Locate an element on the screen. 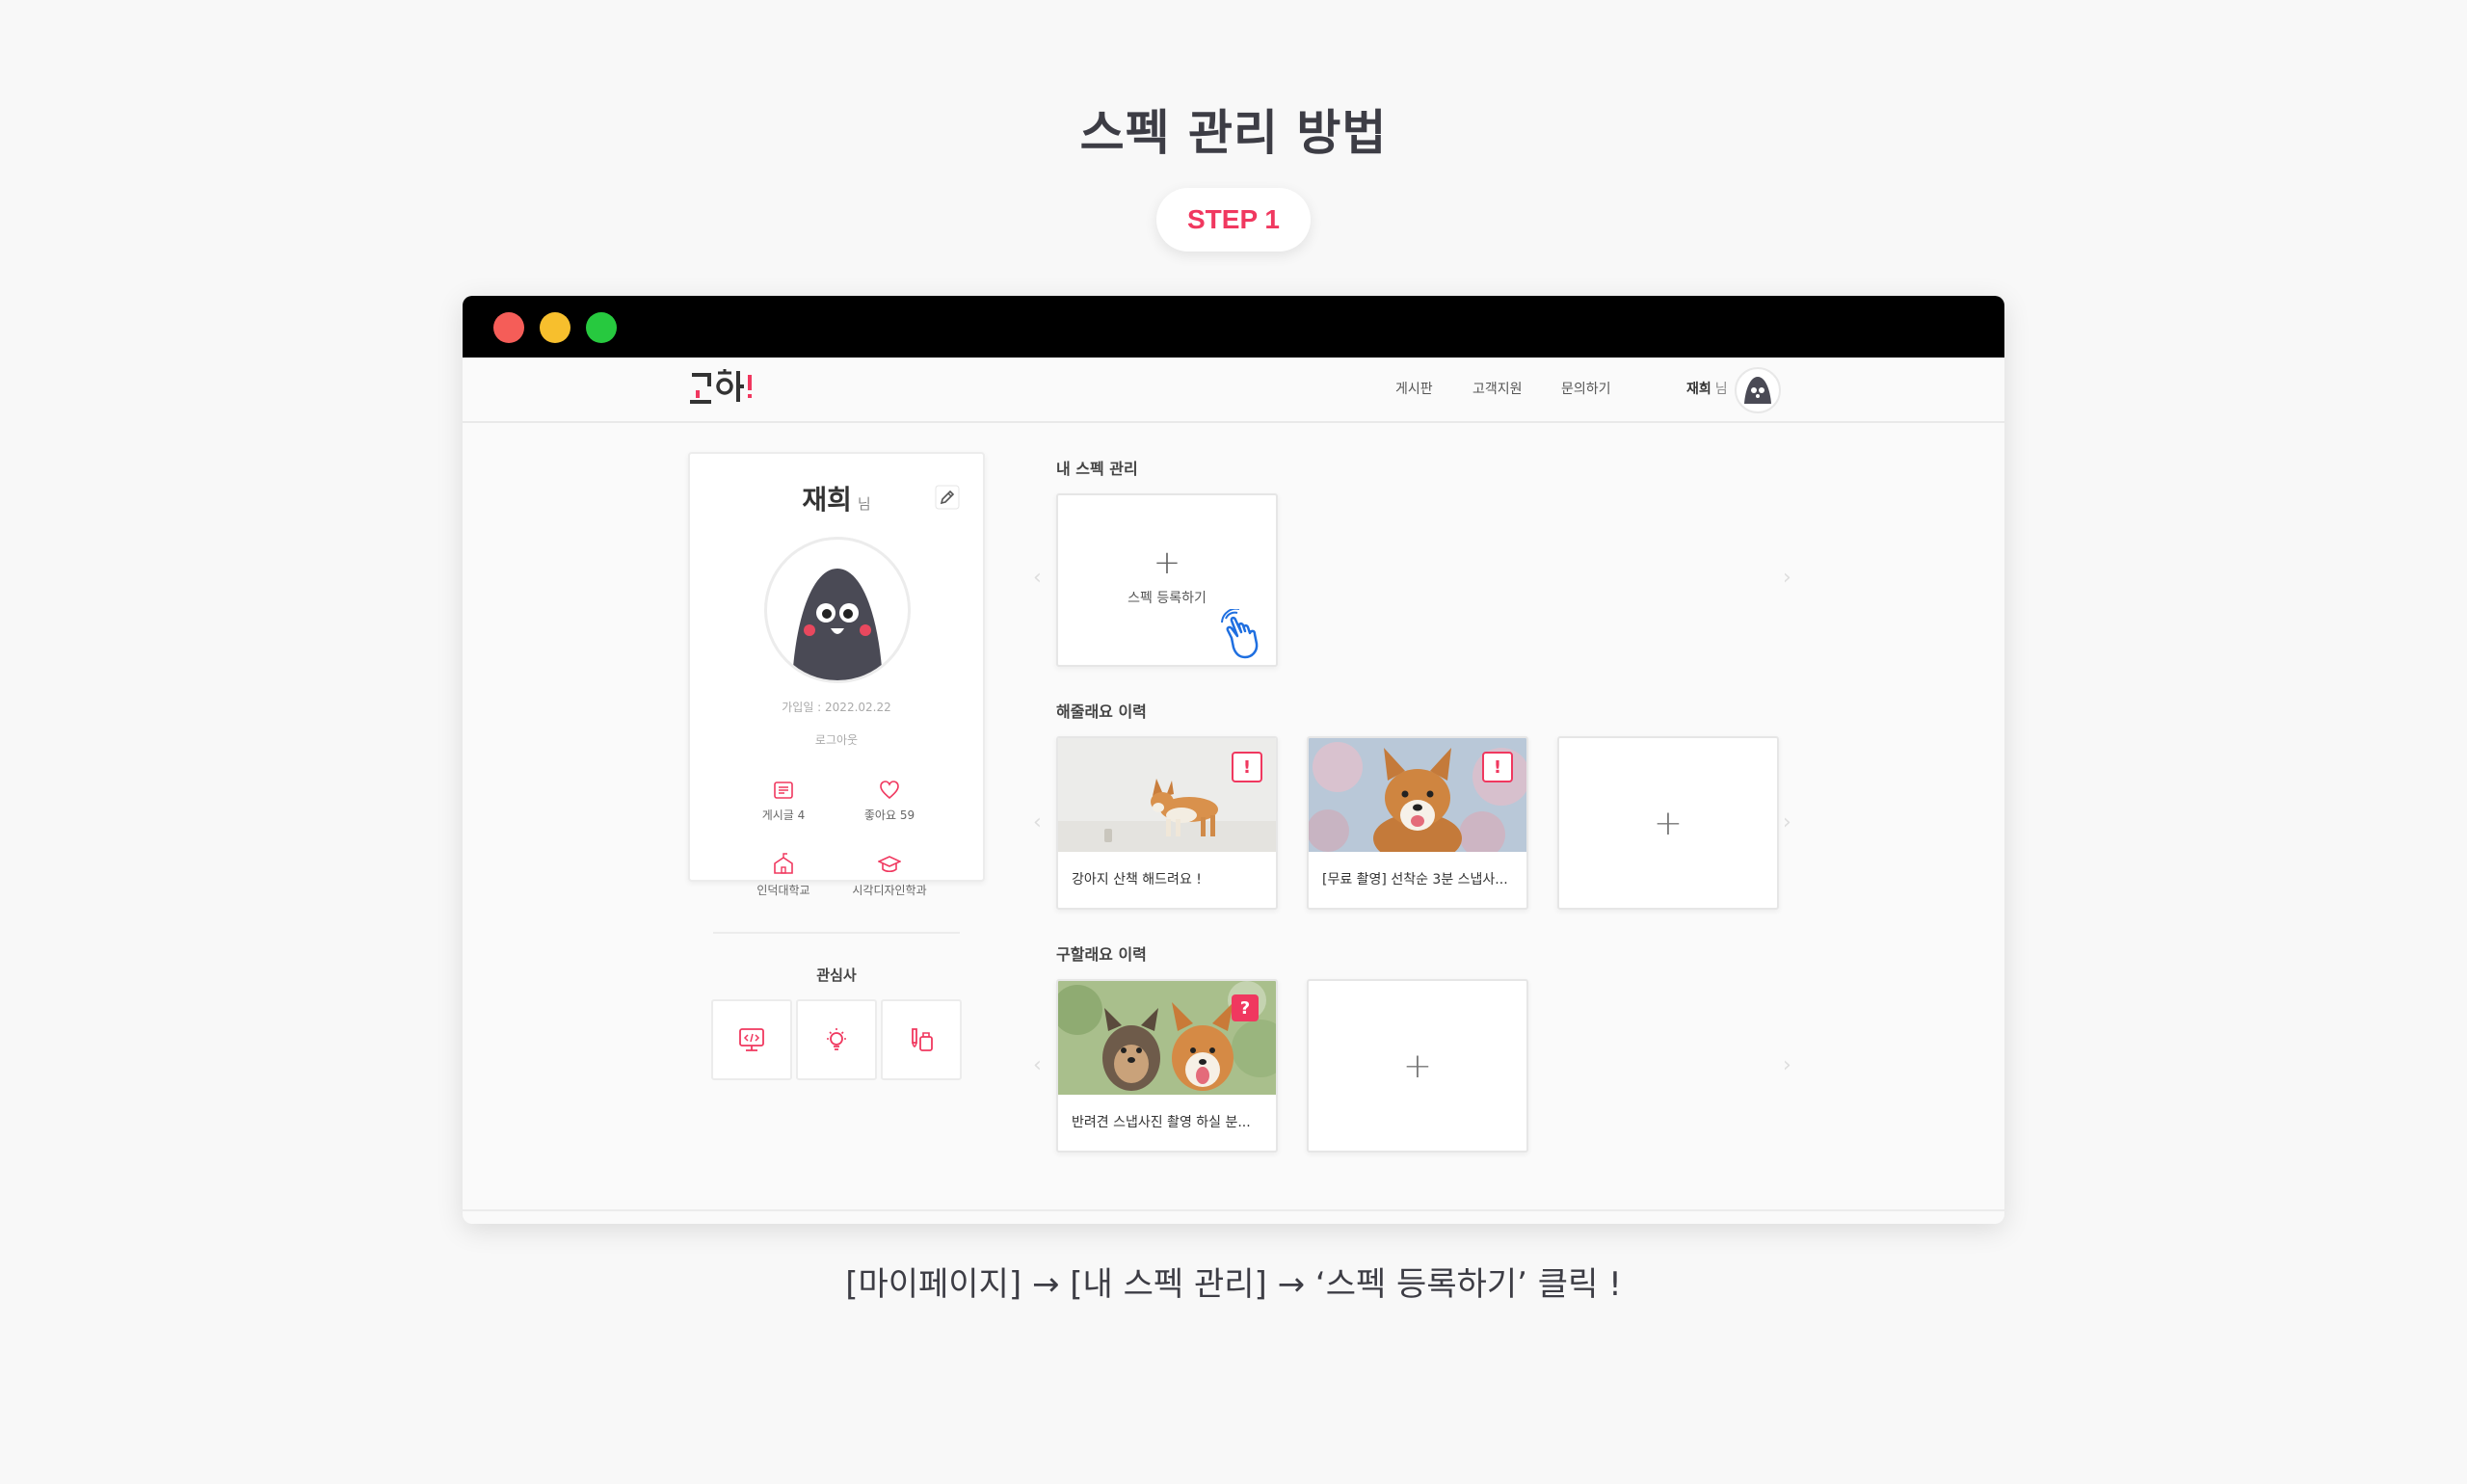 This screenshot has width=2467, height=1484. interest-item-idea is located at coordinates (836, 1039).